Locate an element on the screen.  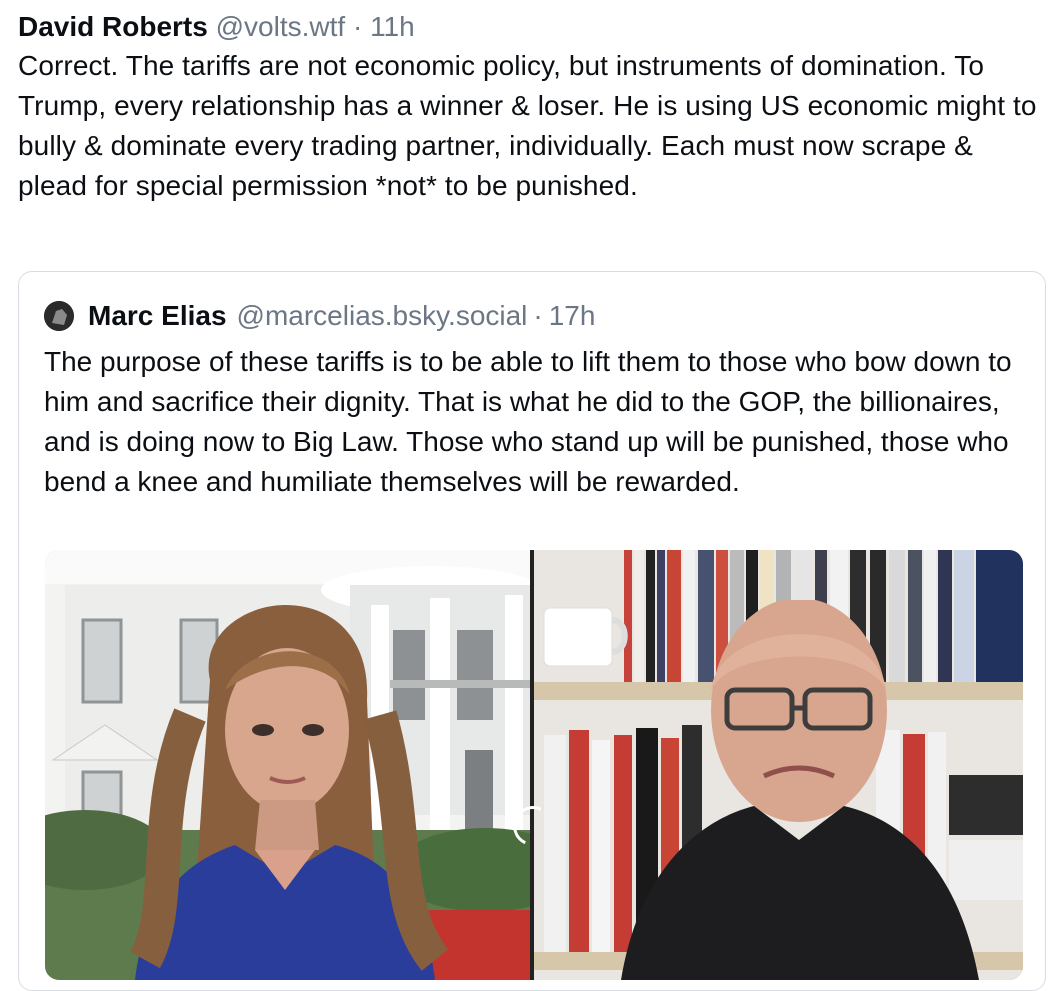
news-anchor-image is located at coordinates (289, 792).